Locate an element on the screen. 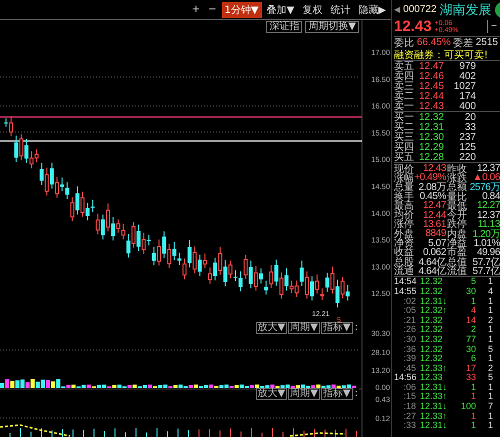 This screenshot has height=437, width=500. trade-volume: 14 is located at coordinates (470, 319).